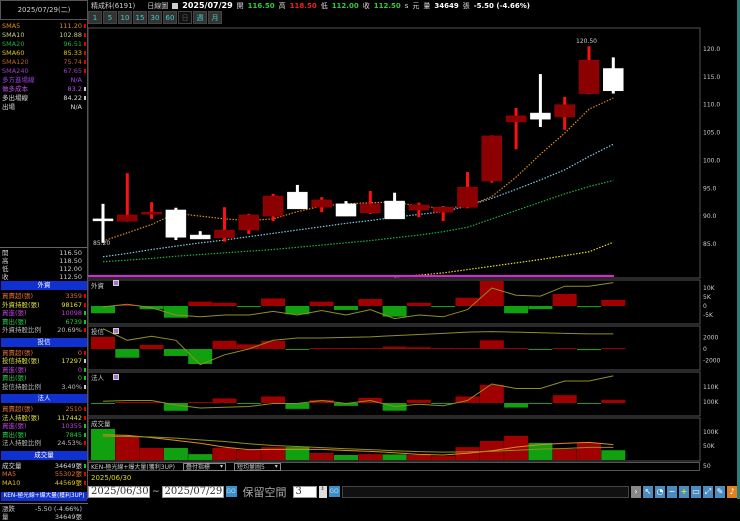  Describe the element at coordinates (711, 133) in the screenshot. I see `y-tick-label: 105.0` at that location.